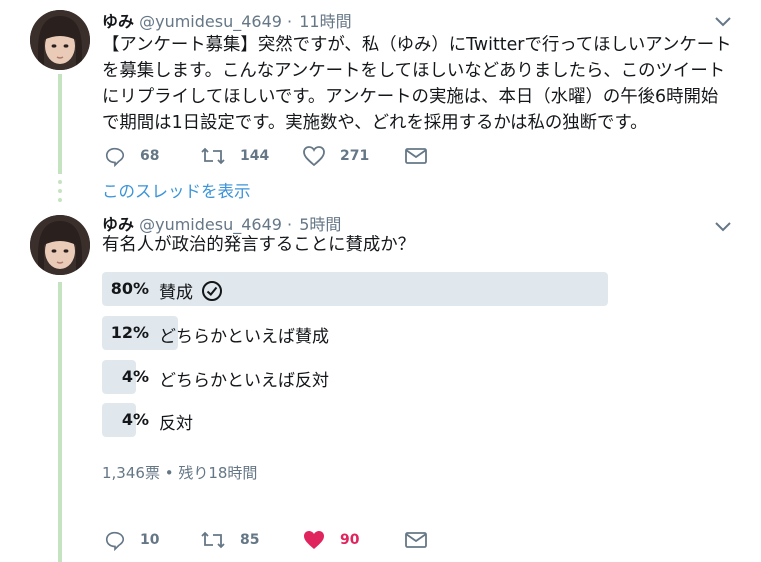  Describe the element at coordinates (402, 377) in the screenshot. I see `poll-option: 4% どちらかといえば反対` at that location.